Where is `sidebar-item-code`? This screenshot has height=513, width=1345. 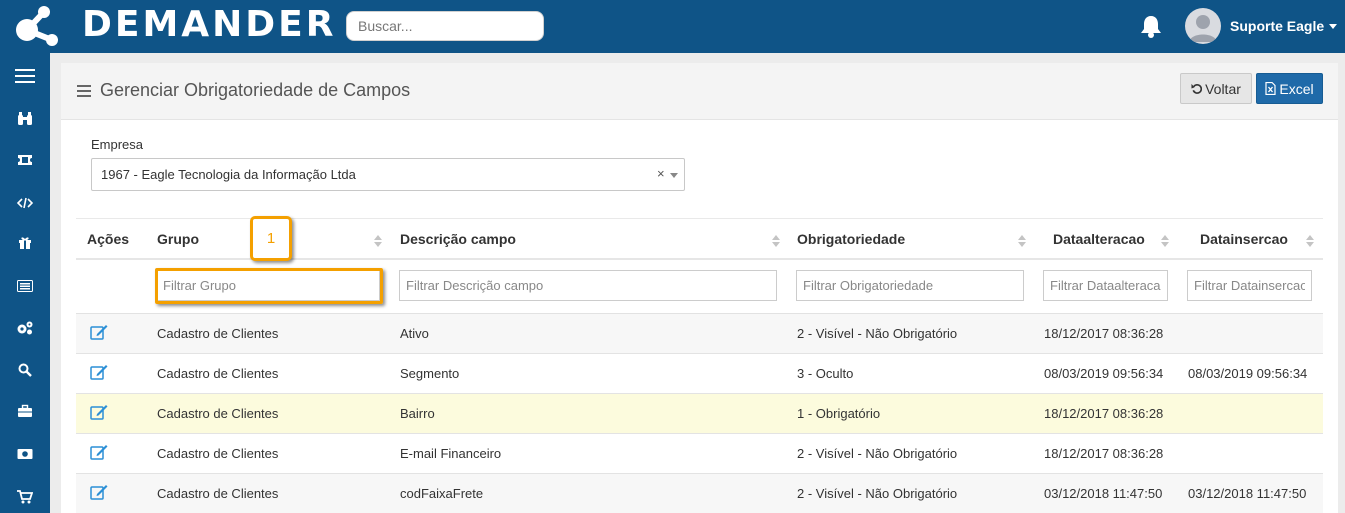
sidebar-item-code is located at coordinates (25, 203).